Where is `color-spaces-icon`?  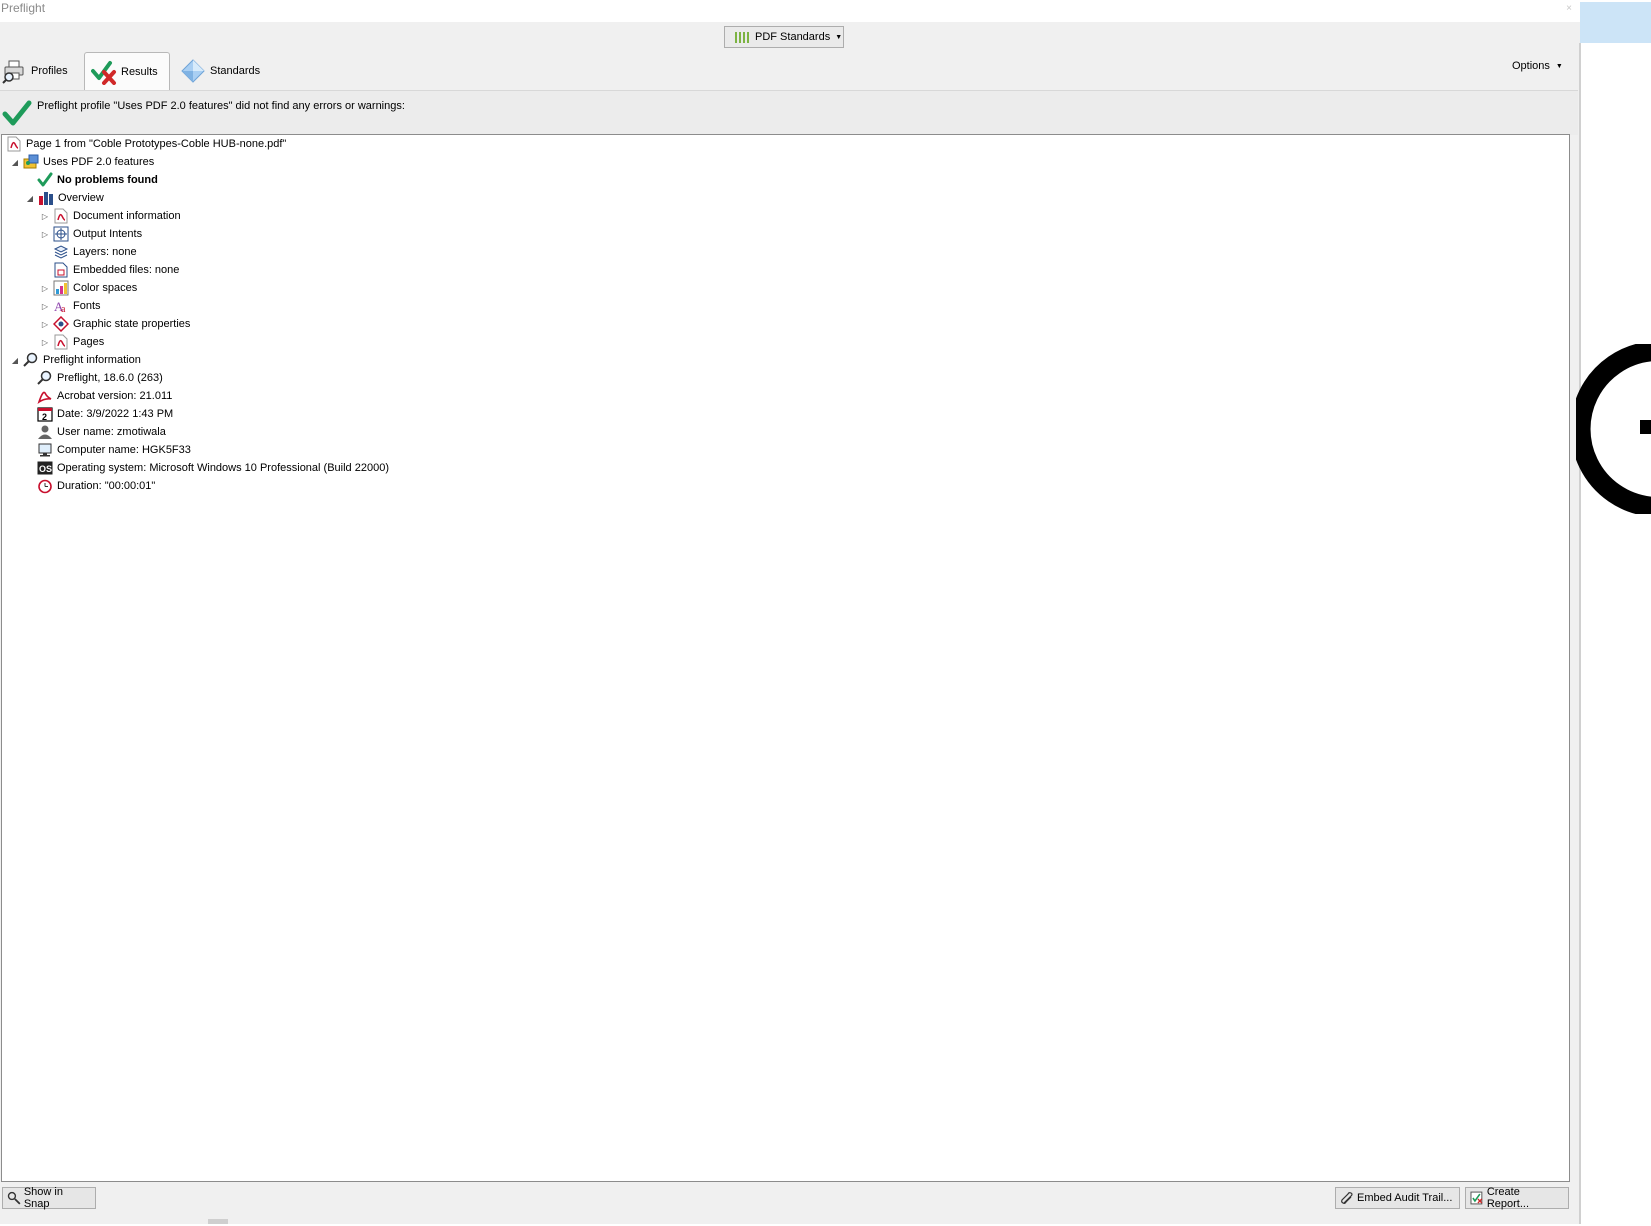
color-spaces-icon is located at coordinates (61, 288).